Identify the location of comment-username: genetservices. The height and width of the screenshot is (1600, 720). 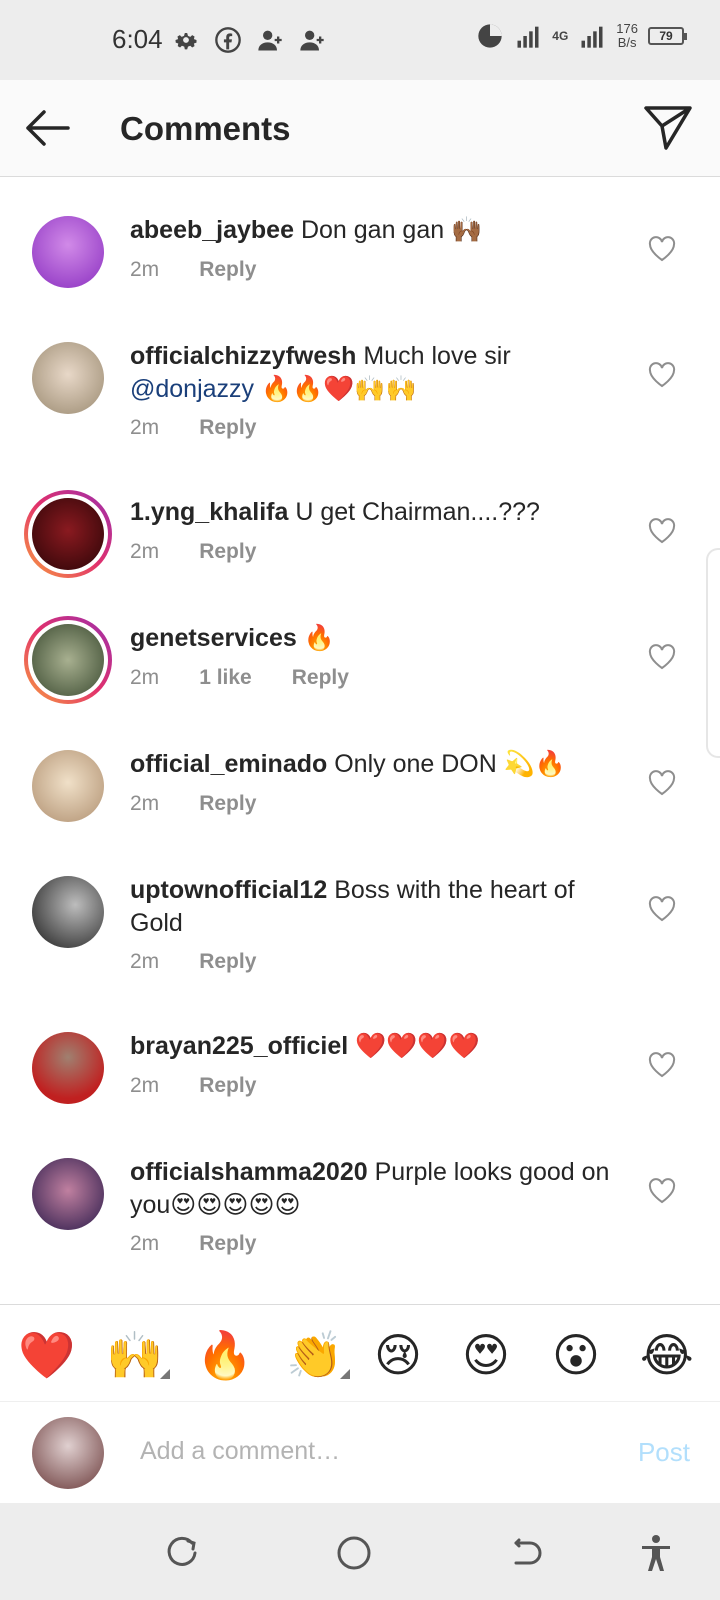
(213, 638).